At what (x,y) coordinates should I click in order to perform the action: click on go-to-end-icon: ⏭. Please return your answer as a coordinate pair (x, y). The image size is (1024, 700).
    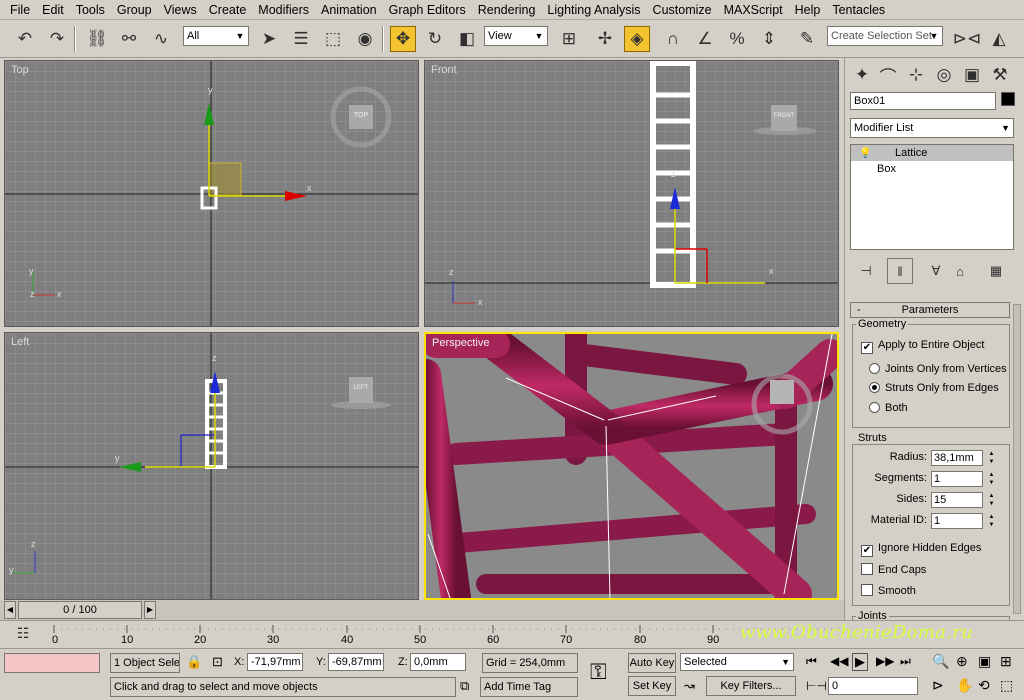
    Looking at the image, I should click on (905, 661).